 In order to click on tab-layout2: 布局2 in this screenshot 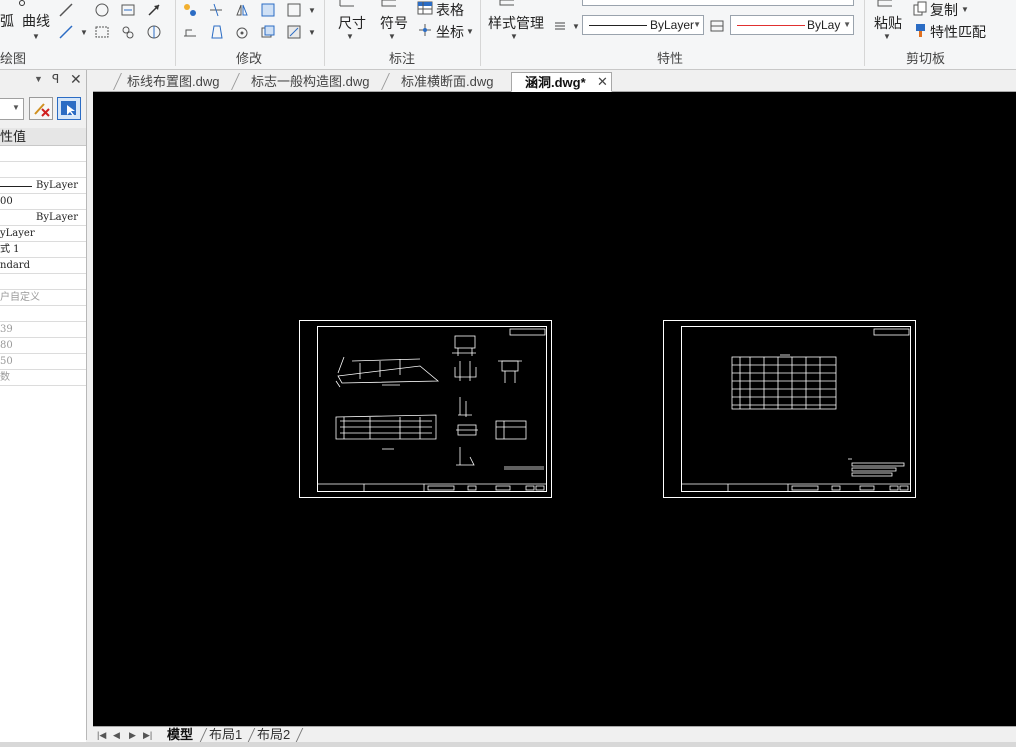, I will do `click(273, 735)`.